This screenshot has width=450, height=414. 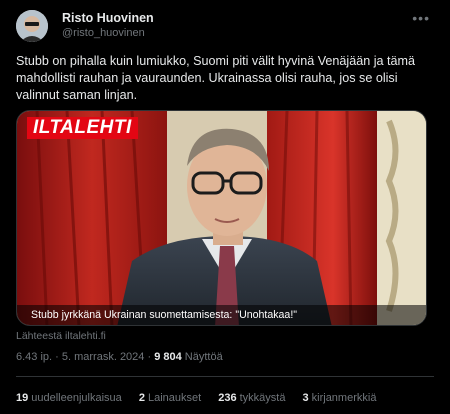 What do you see at coordinates (61, 336) in the screenshot?
I see `link-source: Lähteestä iltalehti.fi` at bounding box center [61, 336].